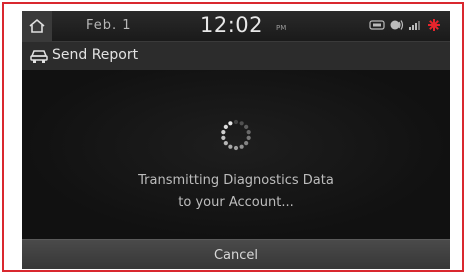 The width and height of the screenshot is (466, 272). Describe the element at coordinates (377, 25) in the screenshot. I see `media-icon` at that location.